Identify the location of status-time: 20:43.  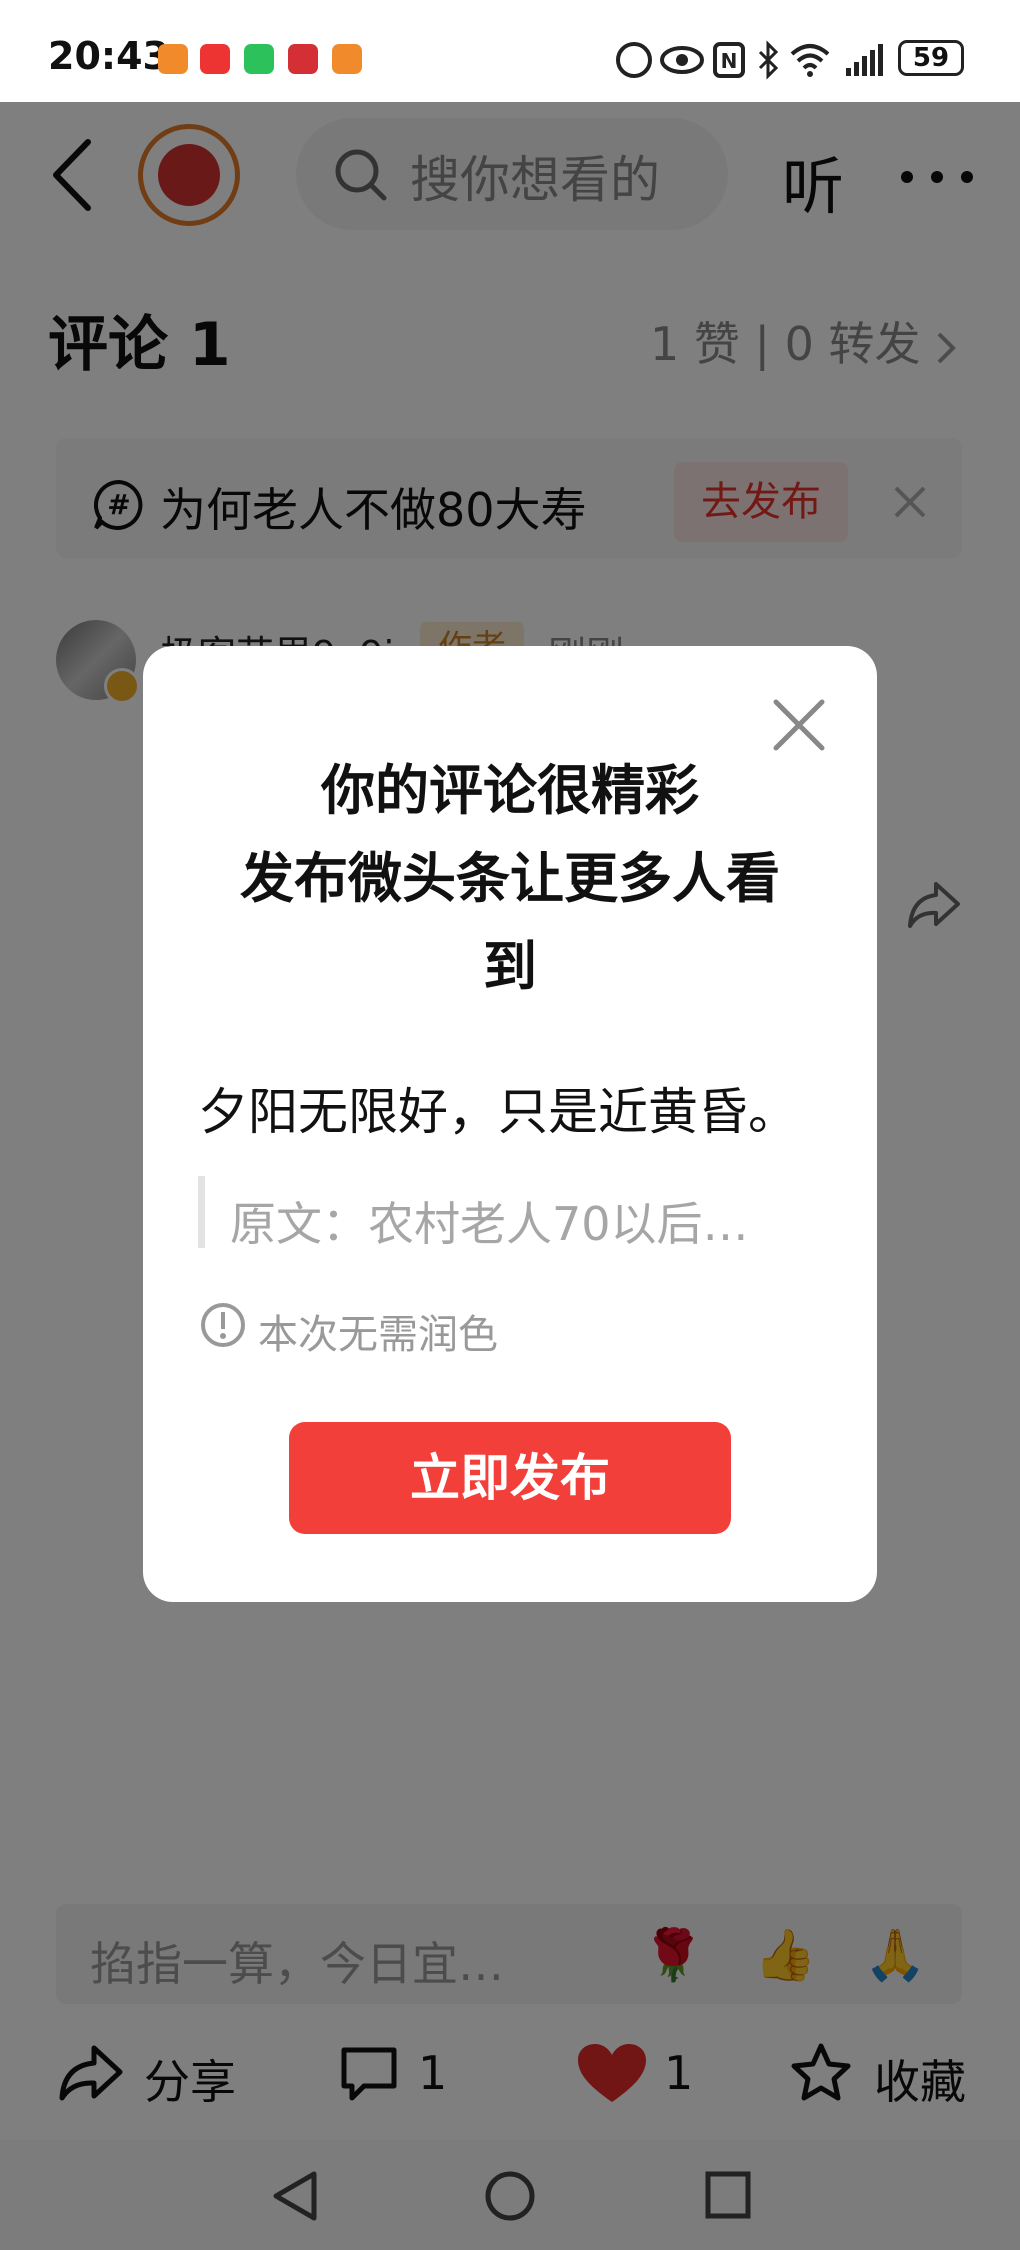
(108, 56).